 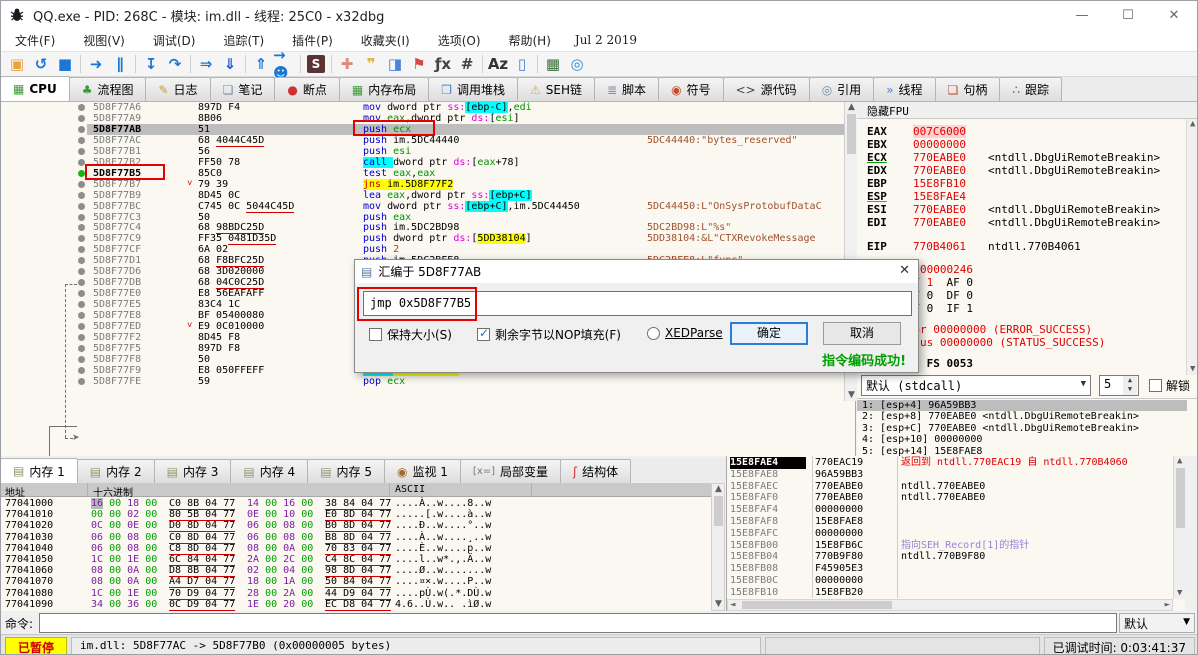 I want to click on menu-item: 文件(F), so click(x=35, y=40).